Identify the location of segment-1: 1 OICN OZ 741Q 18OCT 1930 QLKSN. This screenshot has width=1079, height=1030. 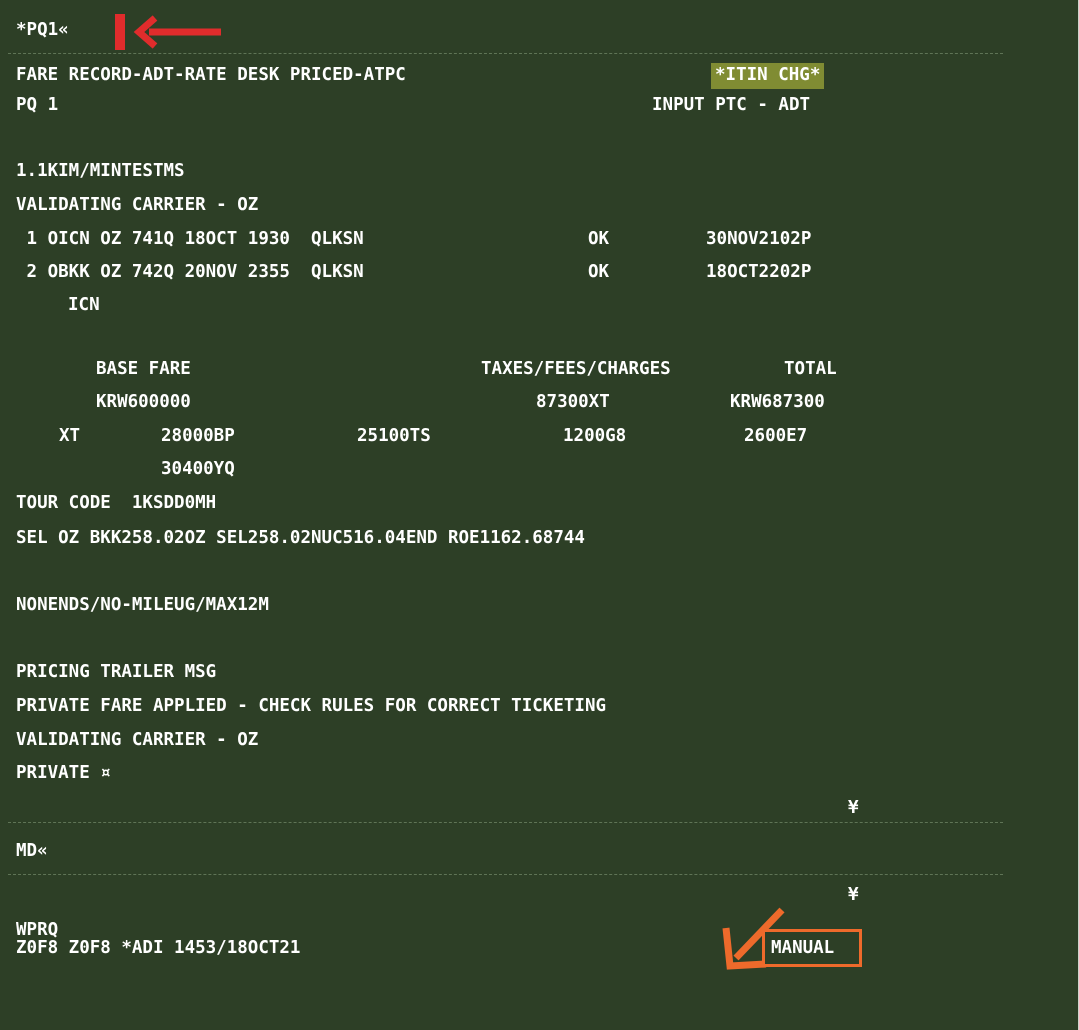
(190, 239).